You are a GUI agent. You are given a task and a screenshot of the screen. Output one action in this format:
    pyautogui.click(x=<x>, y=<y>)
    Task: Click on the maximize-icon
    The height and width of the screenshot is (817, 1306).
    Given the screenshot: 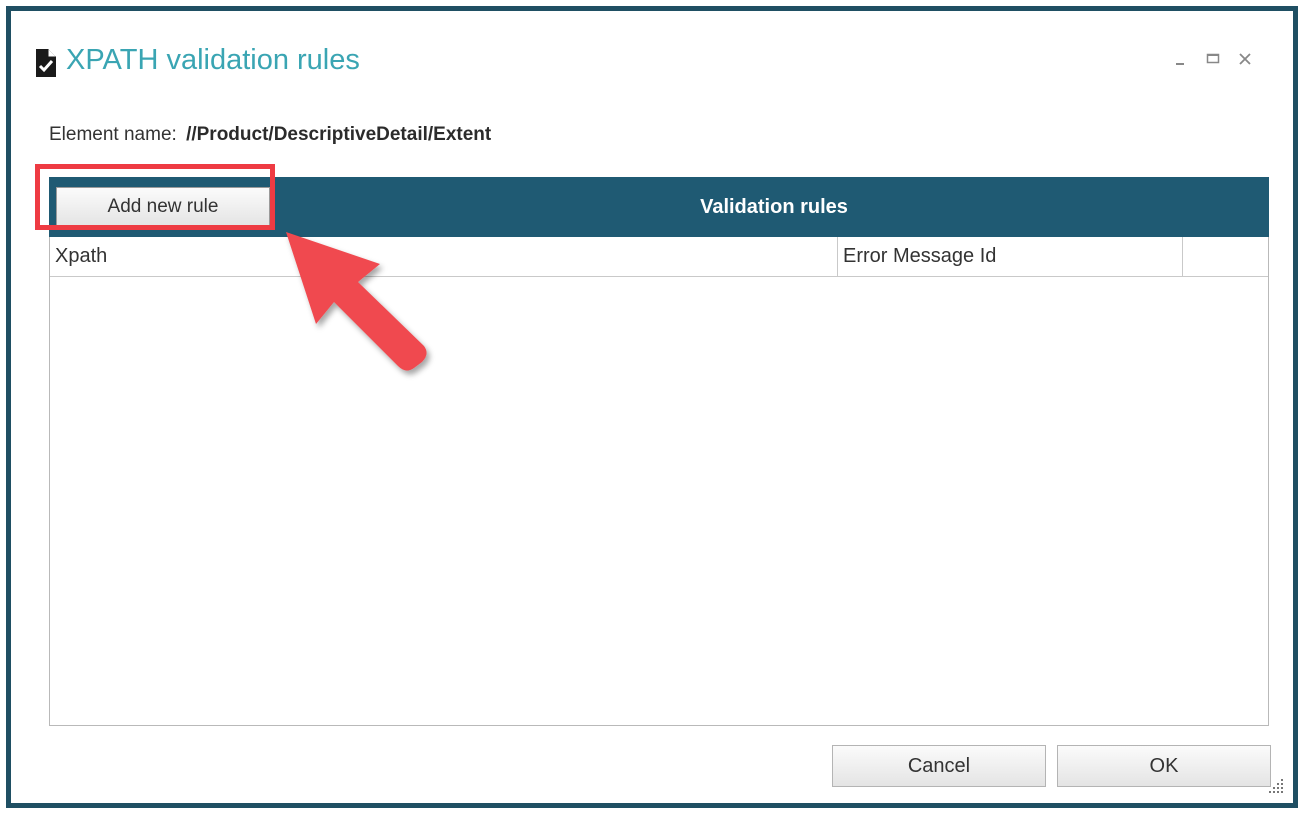 What is the action you would take?
    pyautogui.click(x=1213, y=59)
    